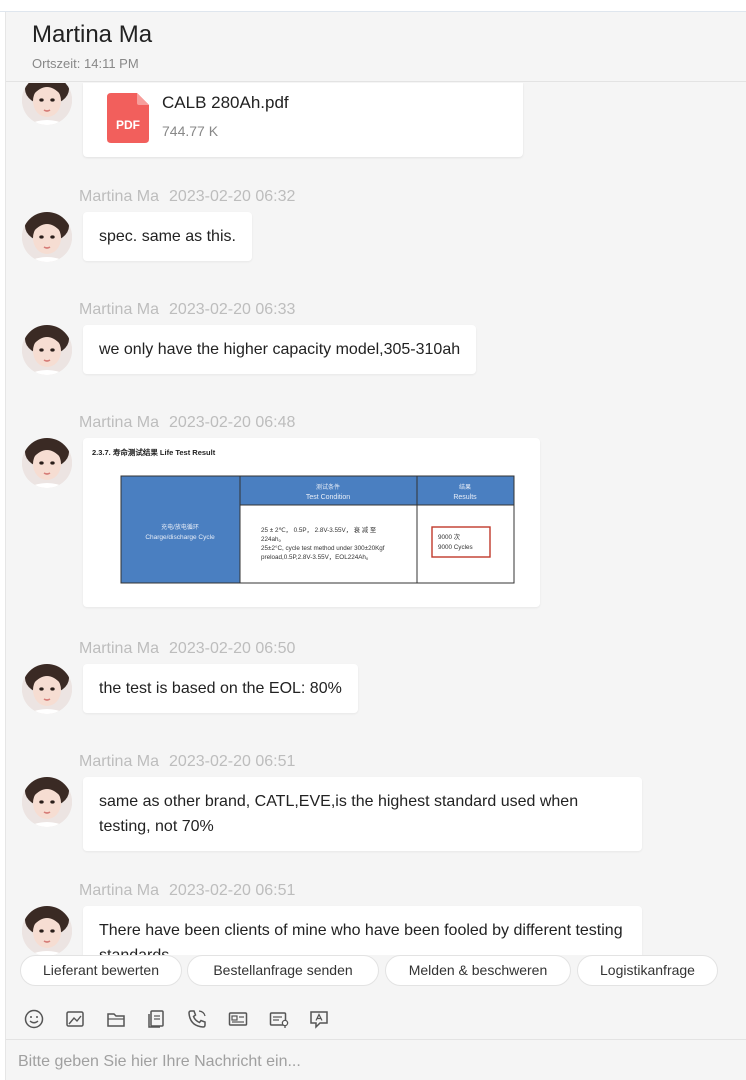  Describe the element at coordinates (156, 1019) in the screenshot. I see `document-icon` at that location.